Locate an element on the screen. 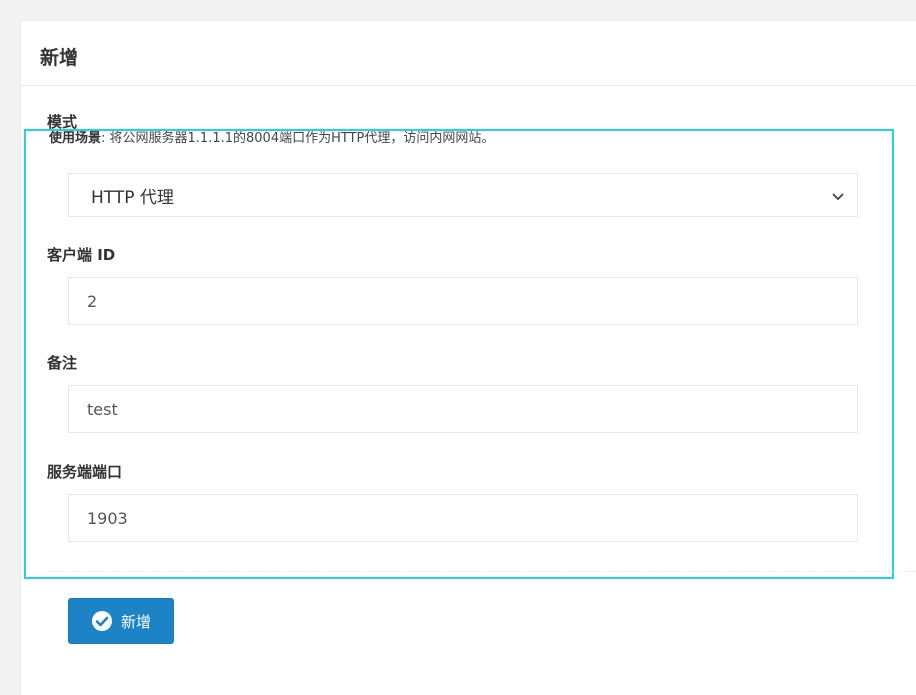 Image resolution: width=916 pixels, height=695 pixels. mode-hint-text: : 将公网服务器1.1.1.1的8004端口作为HTTP代理，访问内网网站。 is located at coordinates (298, 138).